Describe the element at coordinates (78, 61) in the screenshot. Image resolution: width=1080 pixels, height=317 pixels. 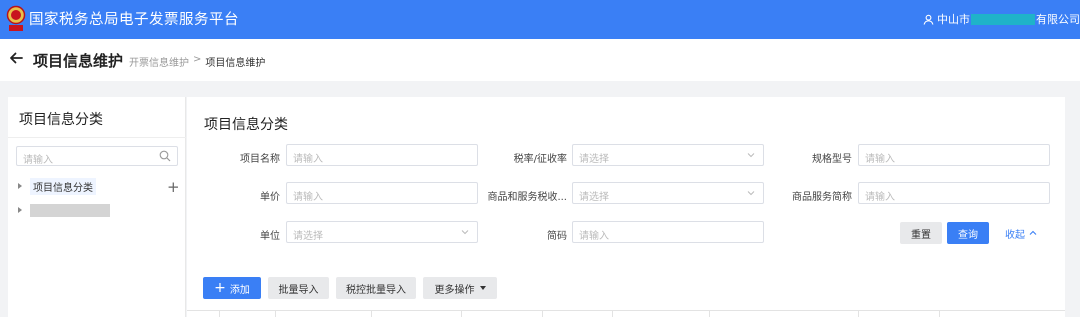
I see `page-title: 项目信息维护` at that location.